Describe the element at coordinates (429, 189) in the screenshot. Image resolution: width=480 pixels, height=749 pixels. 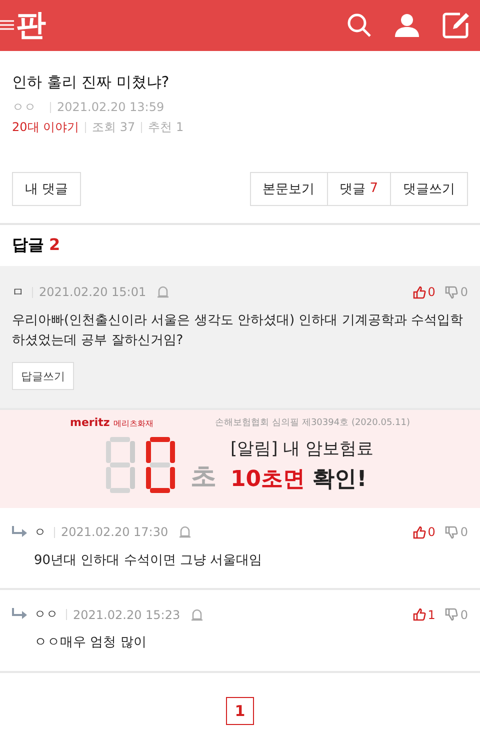
I see `write-comment-button: 댓글쓰기` at that location.